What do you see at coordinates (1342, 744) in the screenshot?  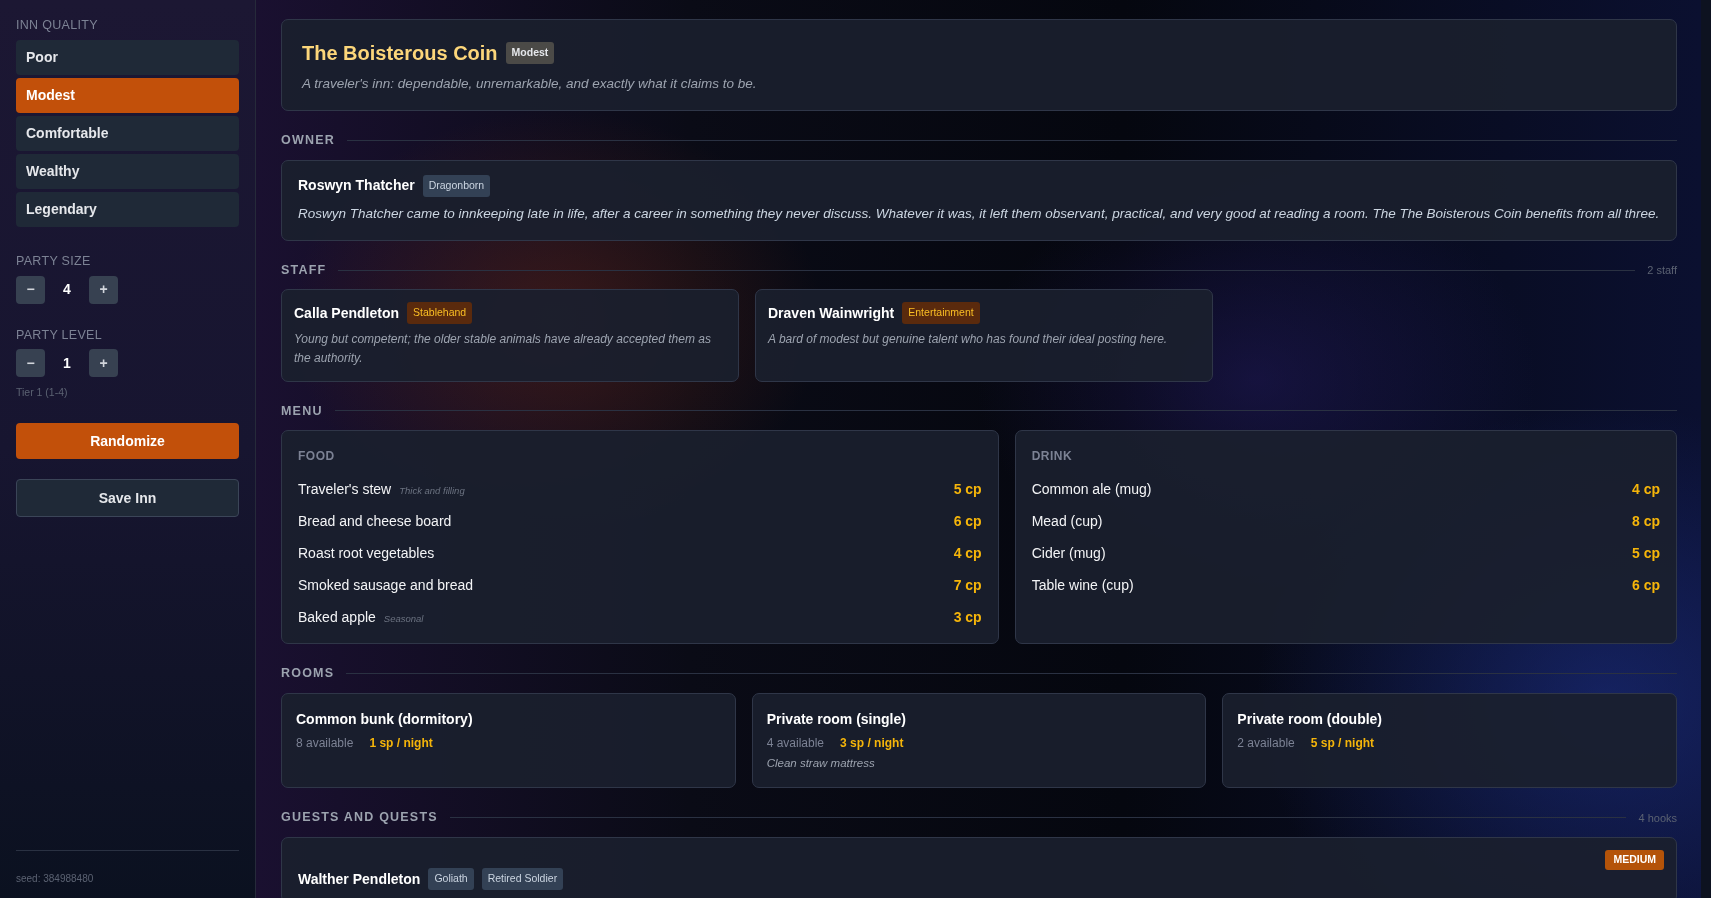 I see `room-price: 5 sp / night` at bounding box center [1342, 744].